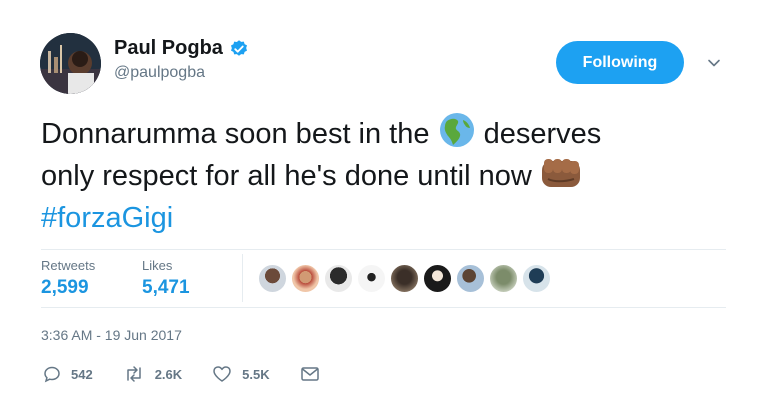  What do you see at coordinates (168, 374) in the screenshot?
I see `retweet-count: 2.6K` at bounding box center [168, 374].